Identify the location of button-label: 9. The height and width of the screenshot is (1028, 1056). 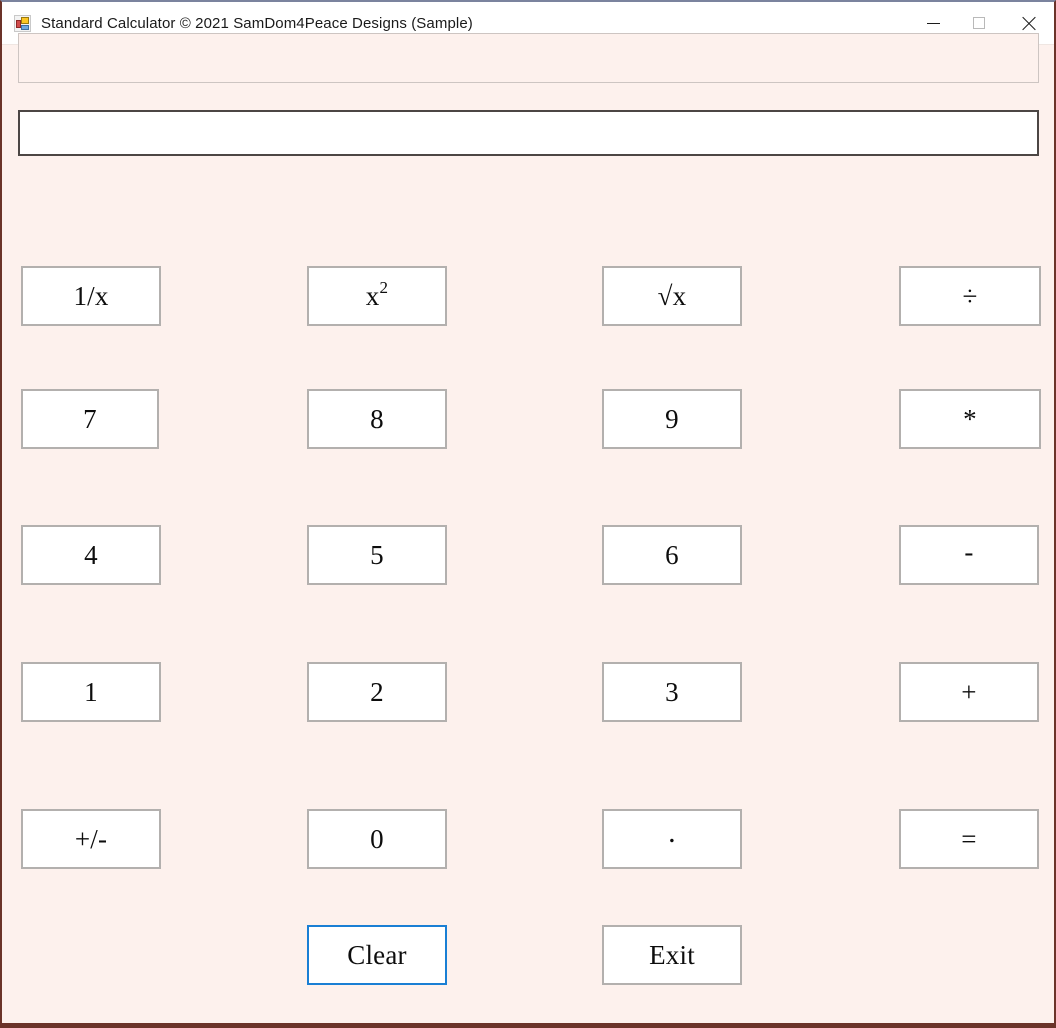
(672, 418).